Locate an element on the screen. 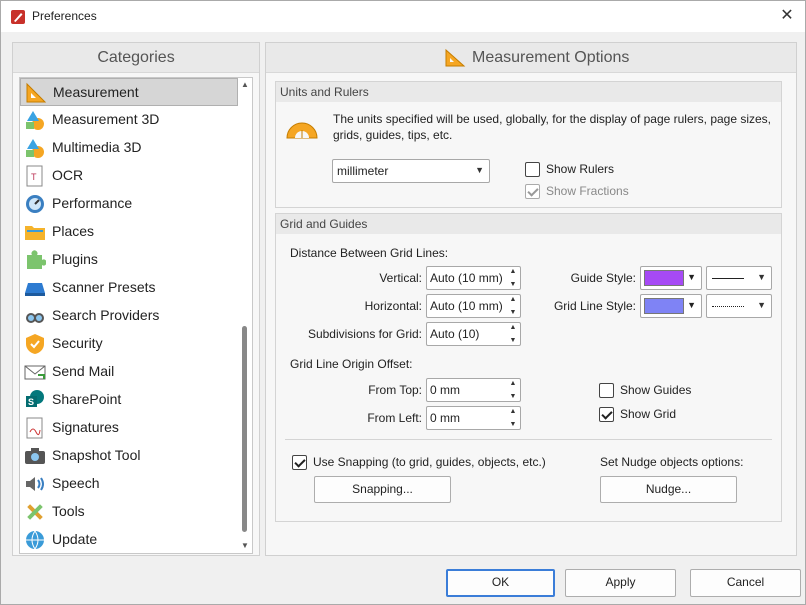 The height and width of the screenshot is (605, 806). categories-scrollbar: ▲ ▼ is located at coordinates (245, 315).